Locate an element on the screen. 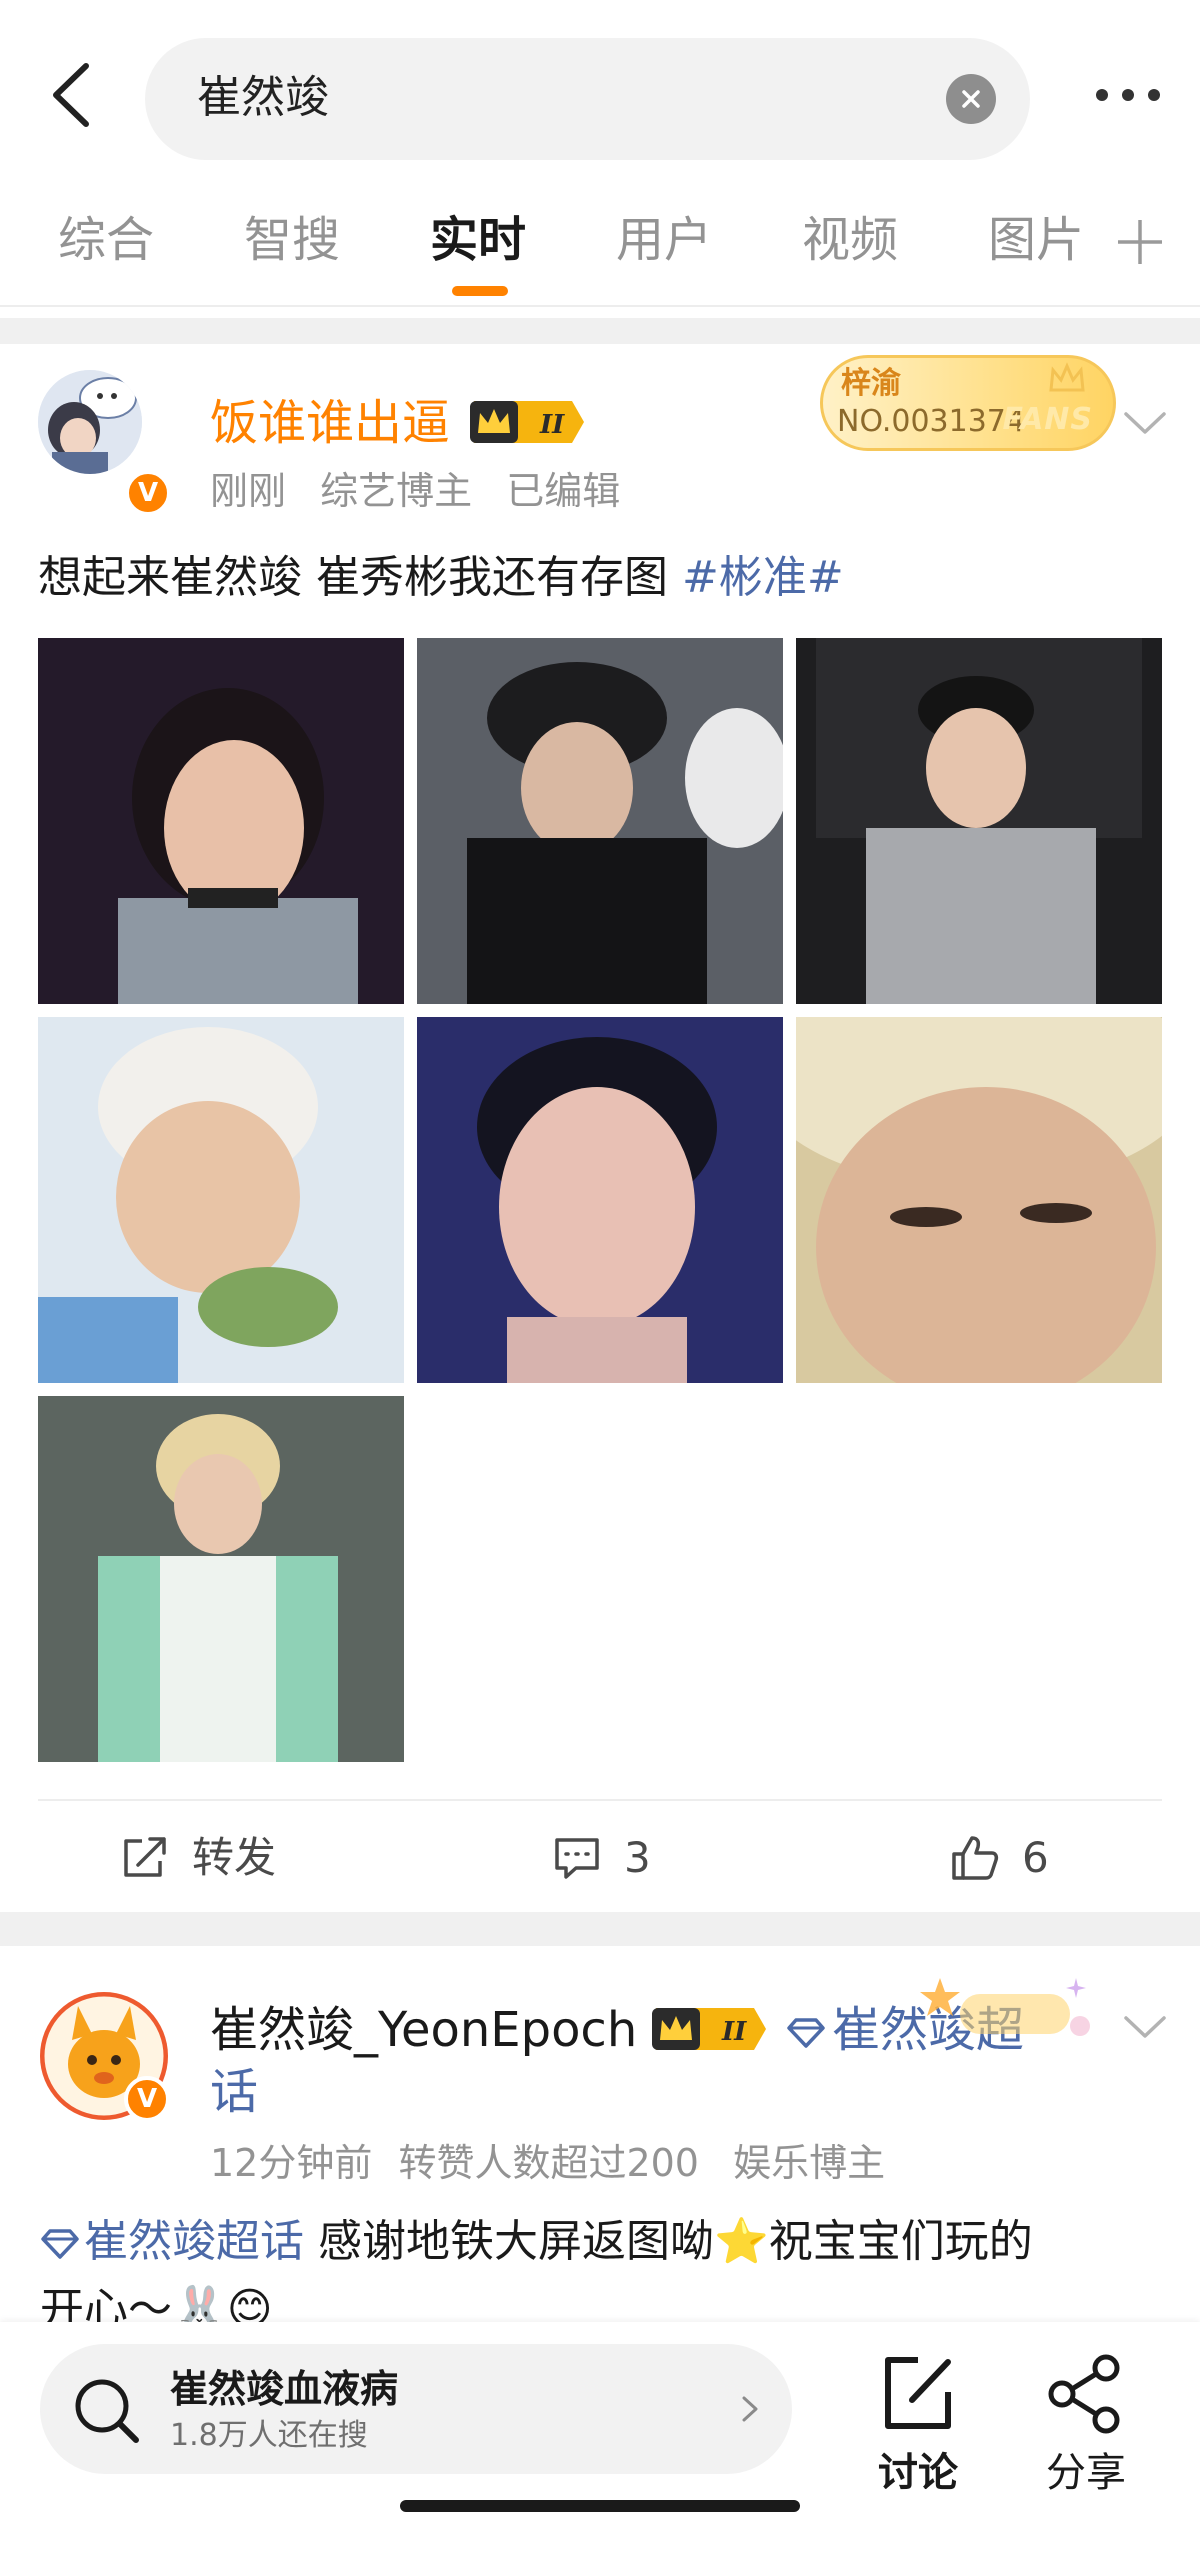  add-tab-icon is located at coordinates (1140, 242).